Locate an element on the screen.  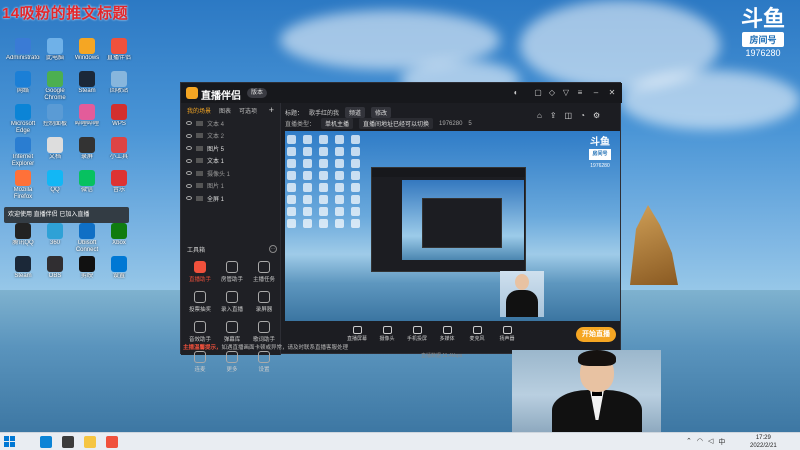
edit-button: 修改 is located at coordinates (381, 112).